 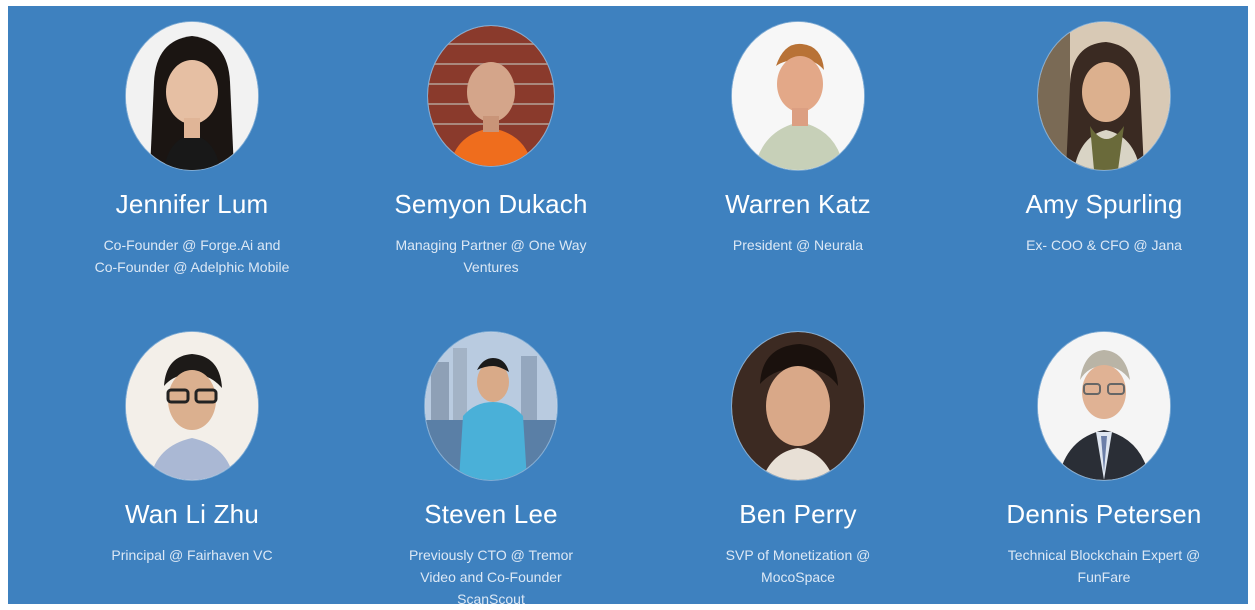 What do you see at coordinates (192, 204) in the screenshot?
I see `member-name: Jennifer Lum` at bounding box center [192, 204].